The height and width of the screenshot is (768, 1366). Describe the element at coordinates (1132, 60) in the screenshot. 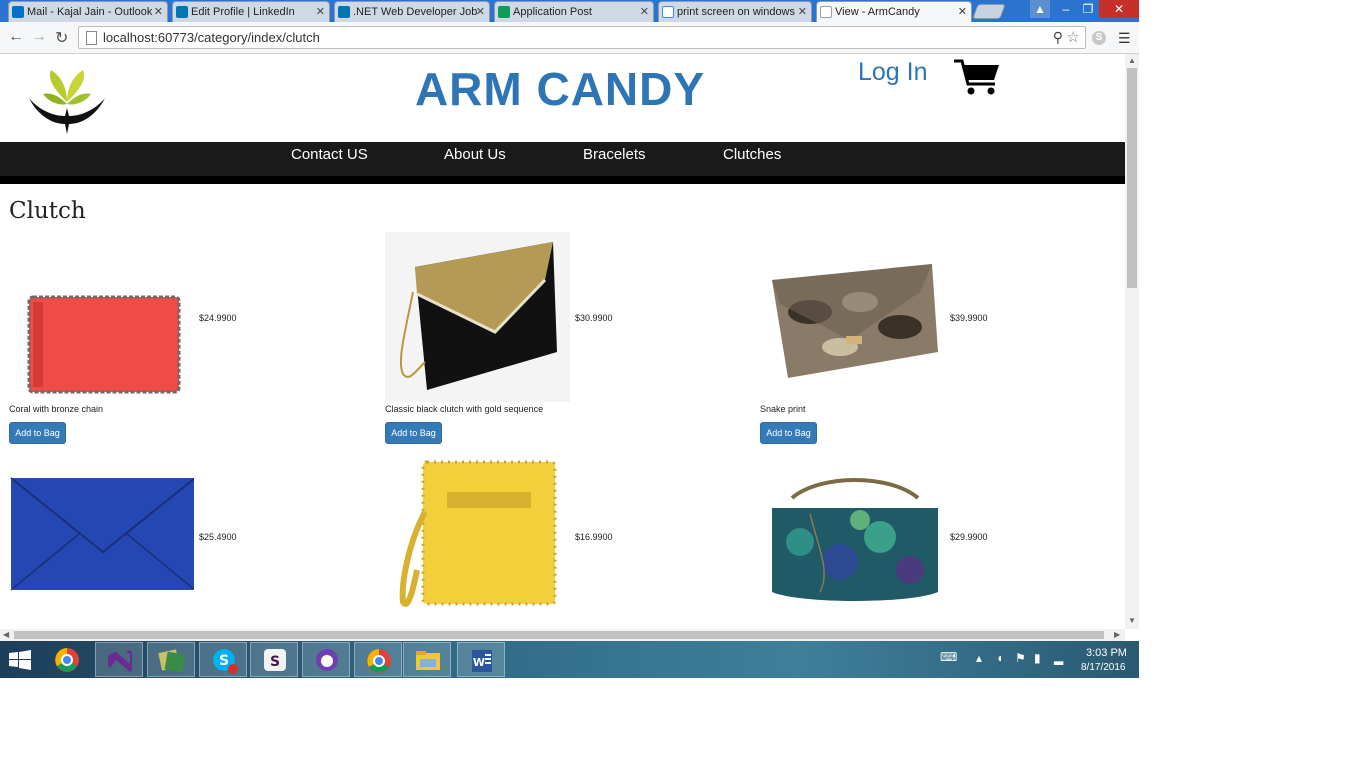

I see `scroll-up-icon: ▲` at that location.